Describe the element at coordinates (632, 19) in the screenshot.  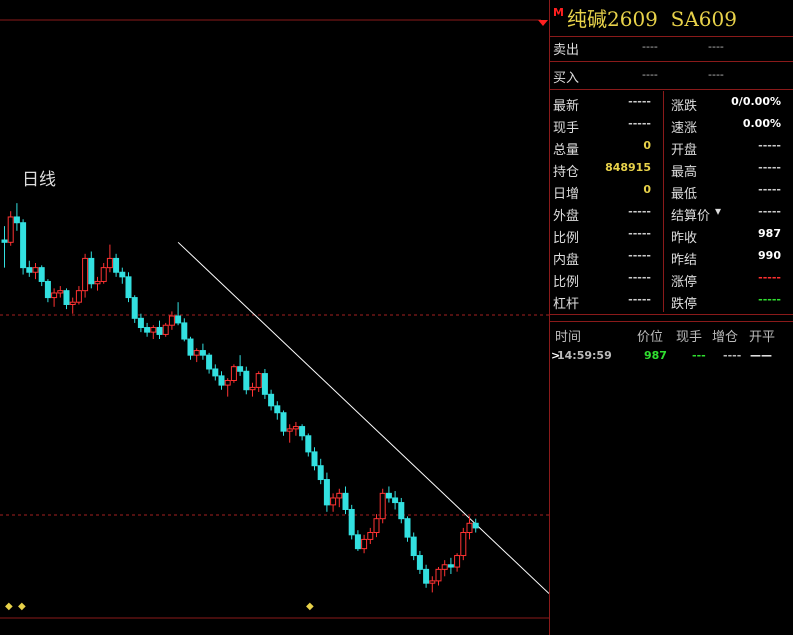
I see `instrument-code: 2609` at that location.